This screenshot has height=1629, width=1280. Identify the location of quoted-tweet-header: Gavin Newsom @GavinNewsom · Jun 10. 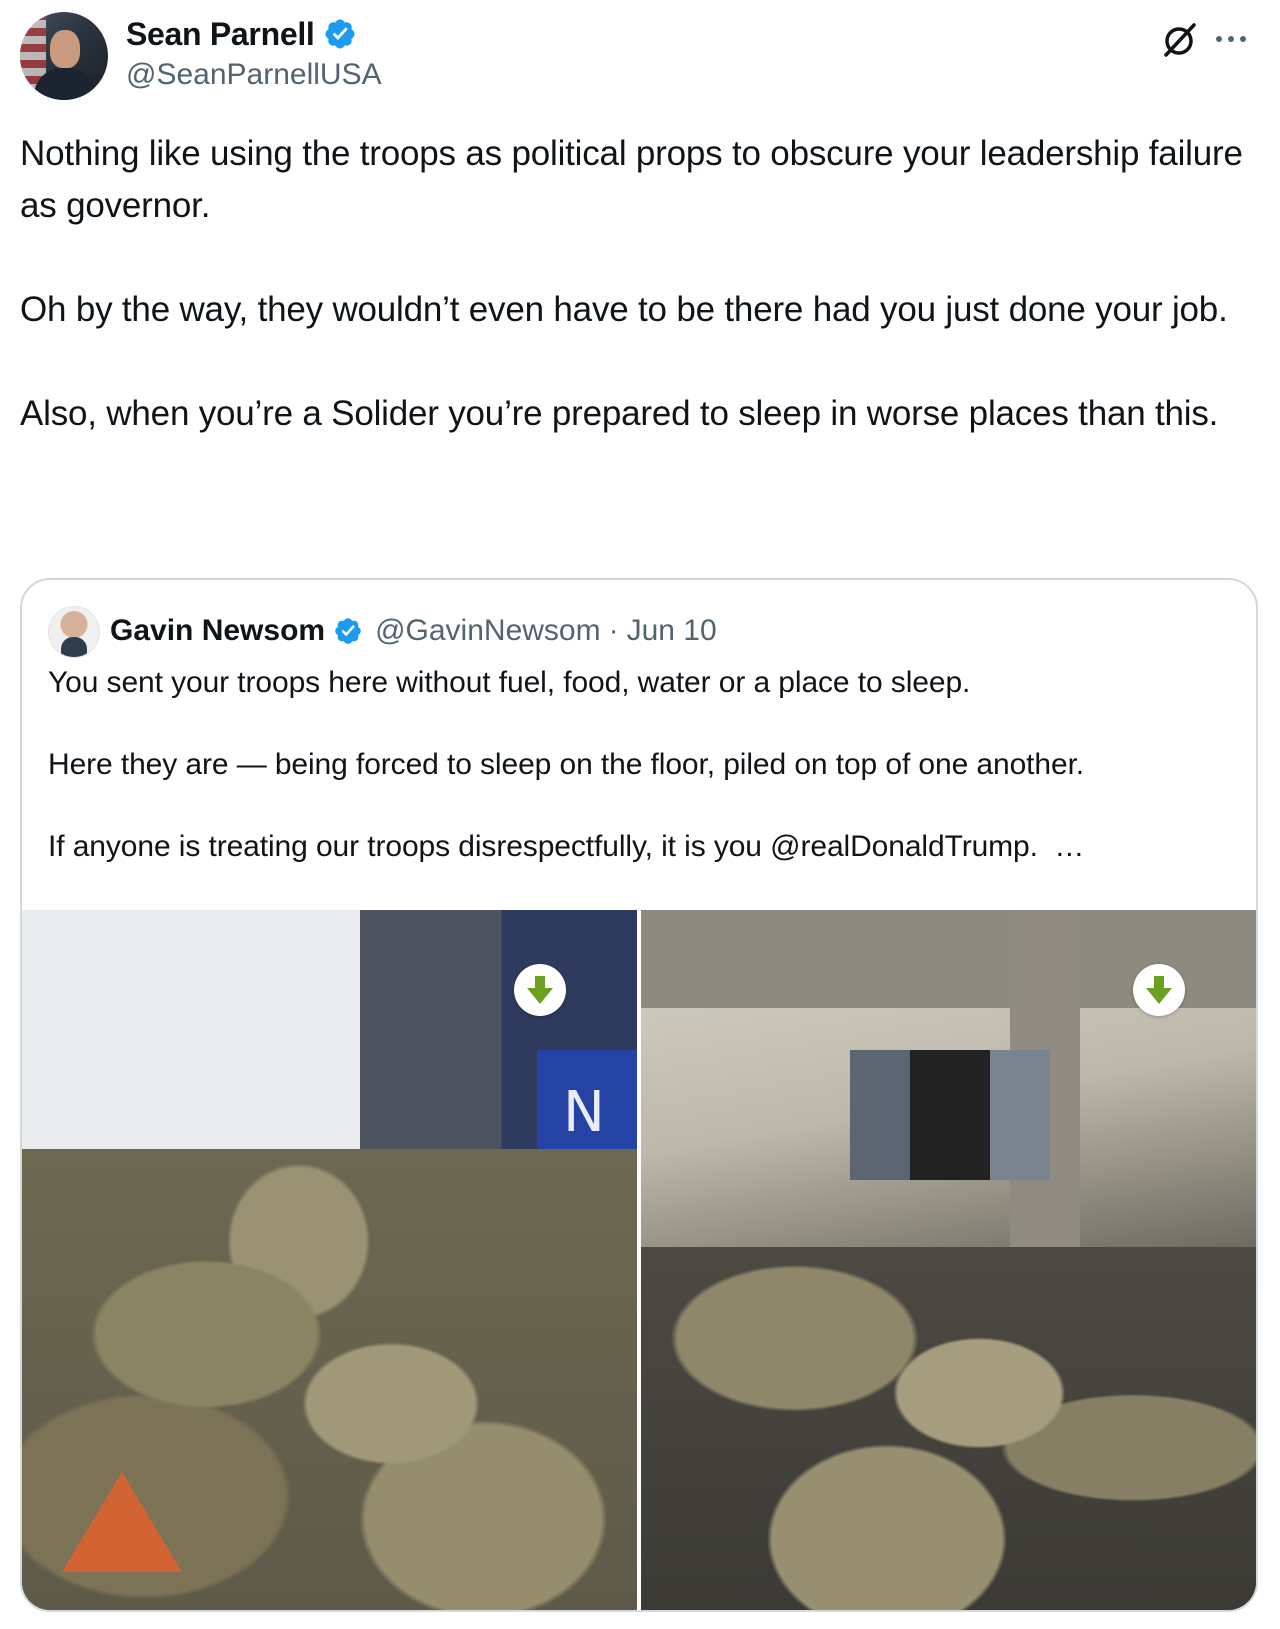
(413, 631).